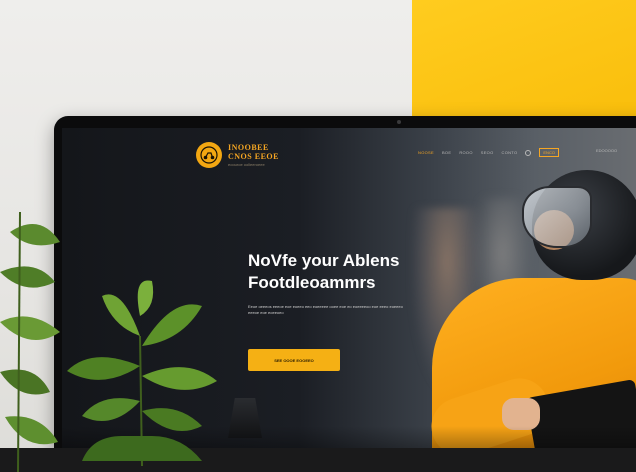 This screenshot has width=636, height=472. What do you see at coordinates (528, 152) in the screenshot?
I see `search-icon` at bounding box center [528, 152].